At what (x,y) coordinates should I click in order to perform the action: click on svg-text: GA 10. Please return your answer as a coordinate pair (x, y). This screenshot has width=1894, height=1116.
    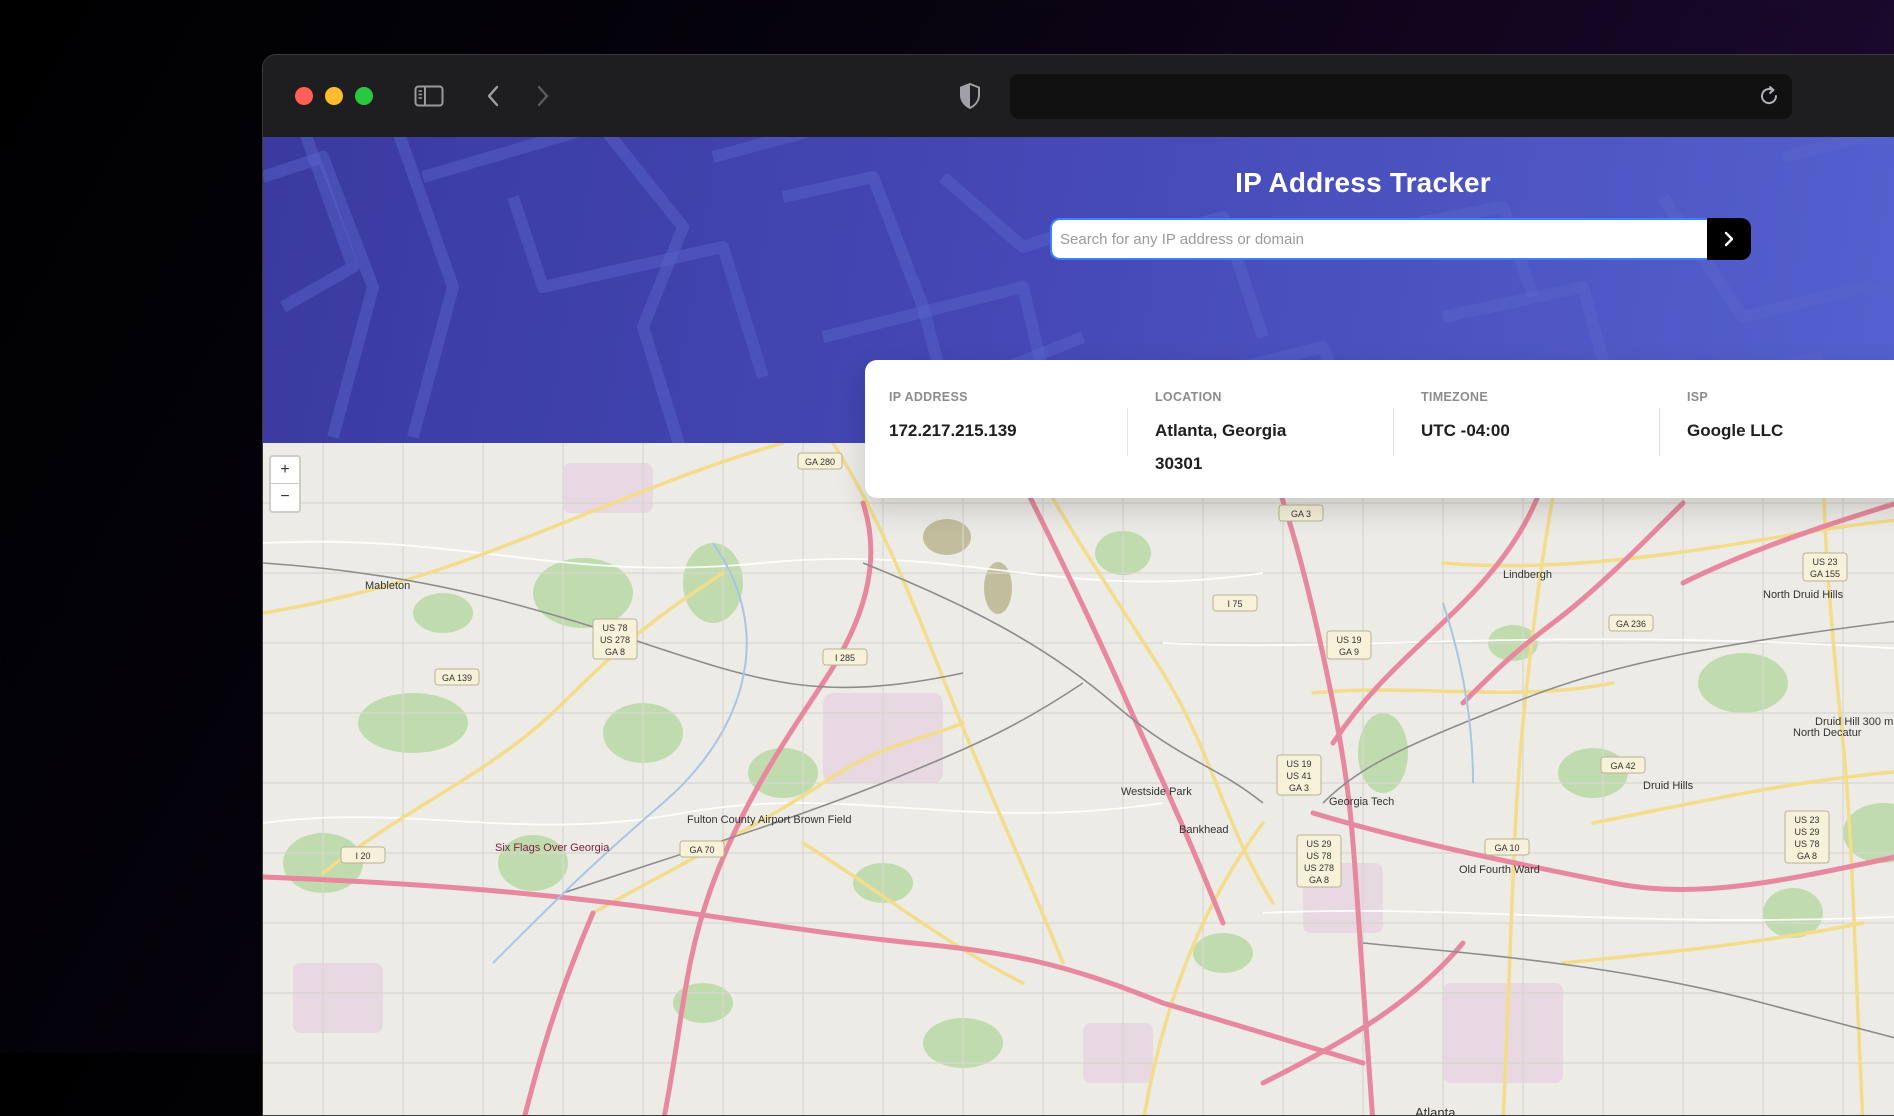
    Looking at the image, I should click on (1506, 848).